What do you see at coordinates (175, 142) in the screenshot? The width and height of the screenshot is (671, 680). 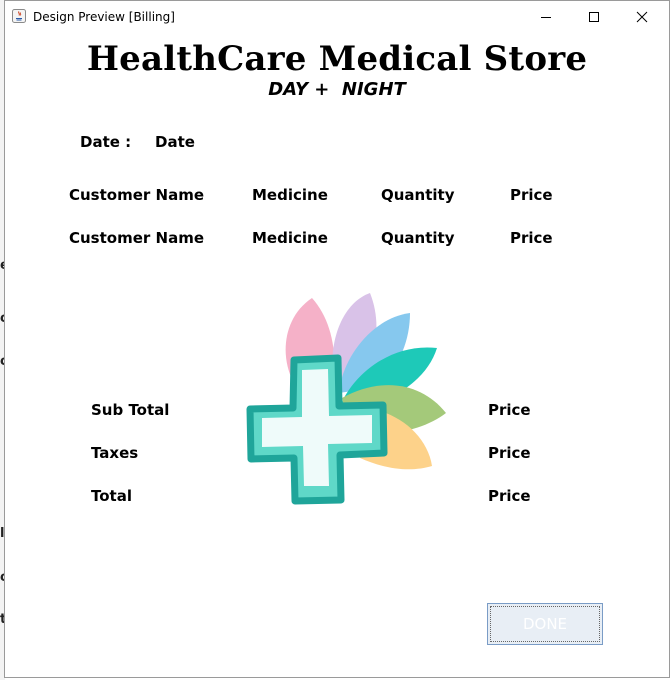 I see `date-value: Date` at bounding box center [175, 142].